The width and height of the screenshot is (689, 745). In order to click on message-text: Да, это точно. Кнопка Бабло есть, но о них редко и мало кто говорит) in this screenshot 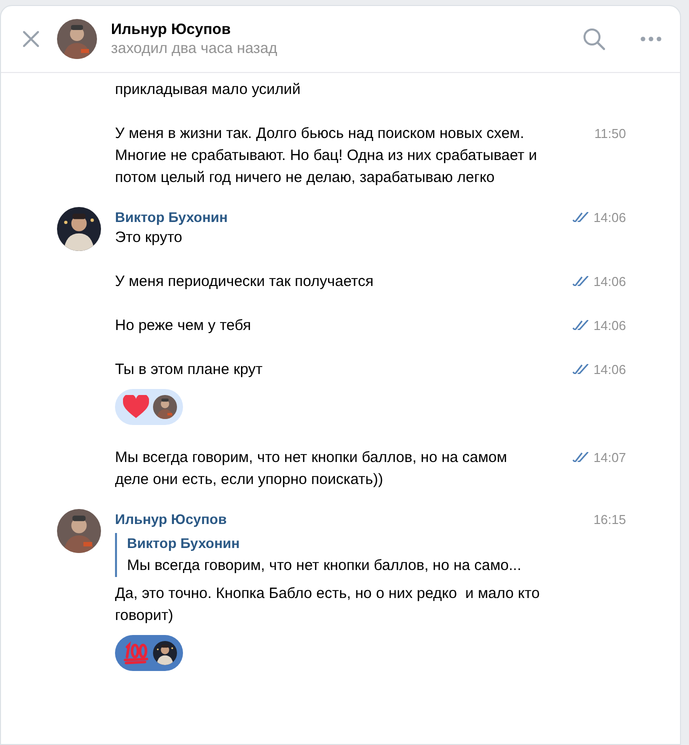, I will do `click(327, 605)`.